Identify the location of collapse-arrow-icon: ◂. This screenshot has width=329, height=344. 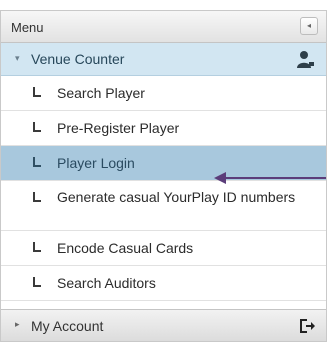
(308, 25).